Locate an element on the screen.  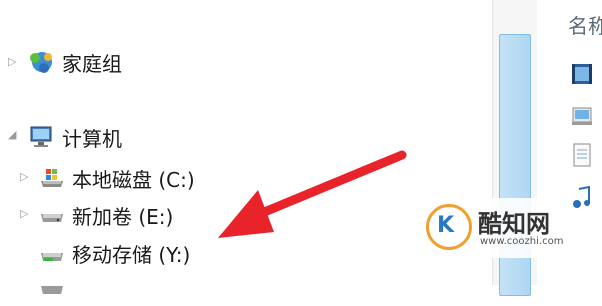
column-header-name: 名称 is located at coordinates (585, 24).